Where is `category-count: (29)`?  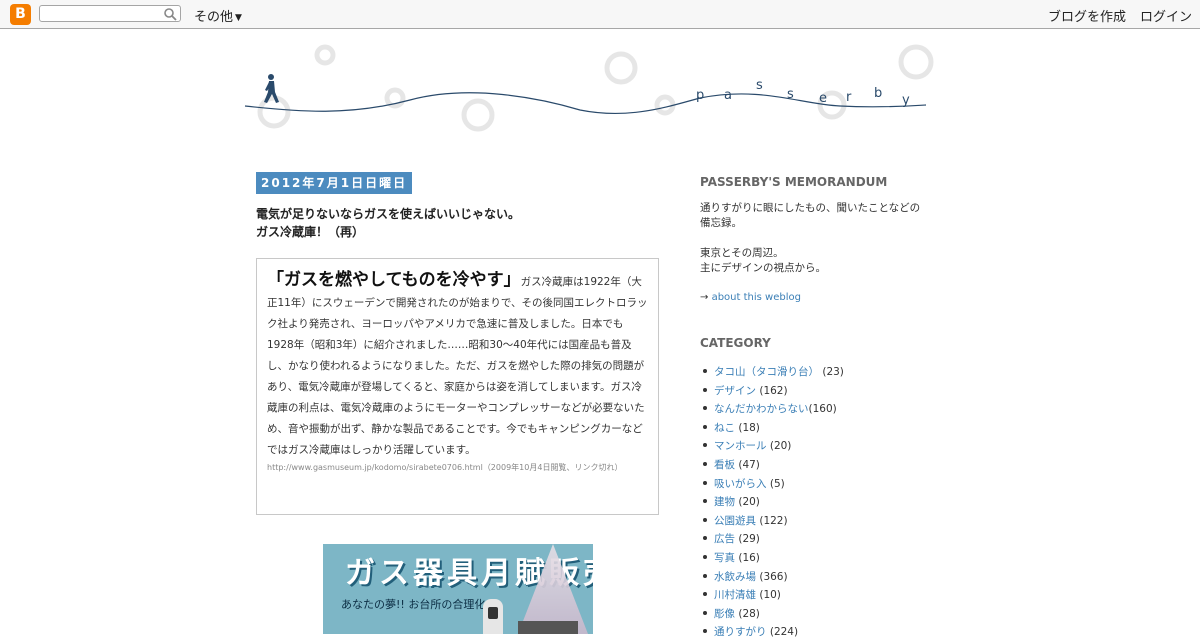
category-count: (29) is located at coordinates (749, 539).